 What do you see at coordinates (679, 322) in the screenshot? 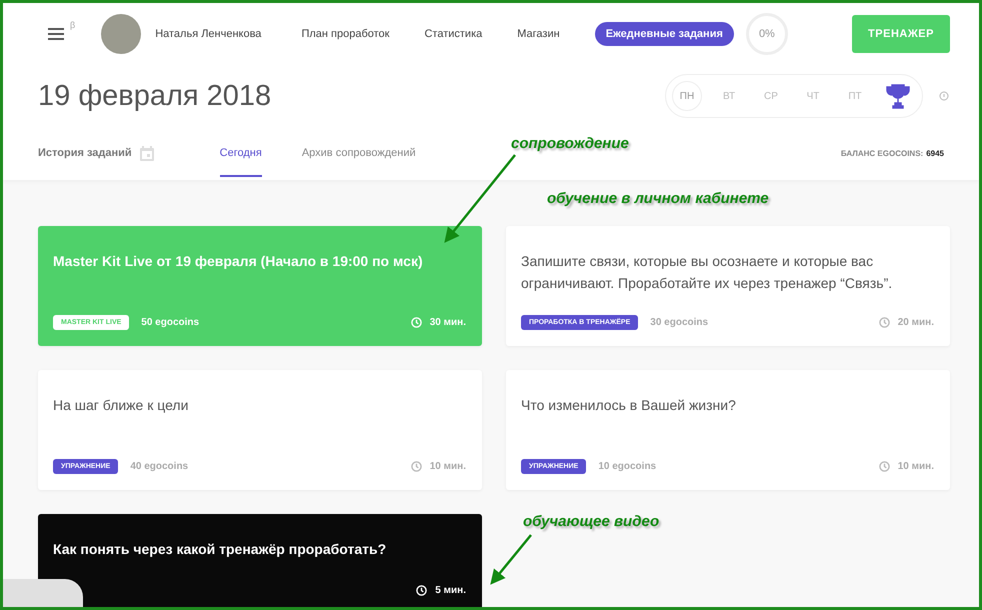
I see `coins-amount: 30 egocoins` at bounding box center [679, 322].